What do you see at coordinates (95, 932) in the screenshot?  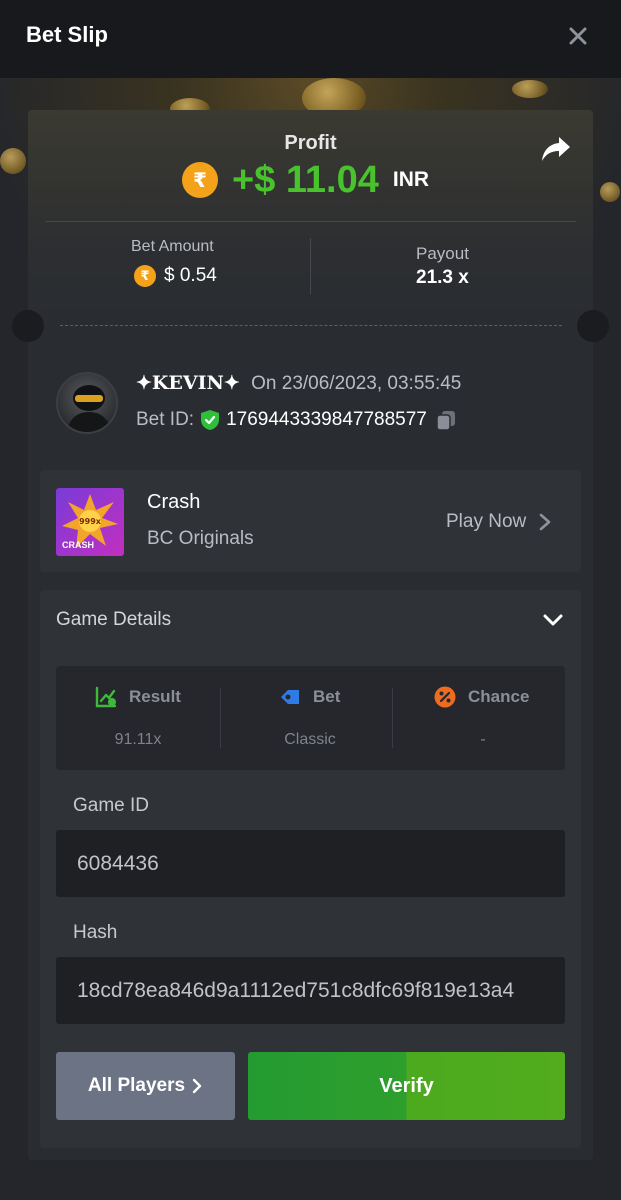 I see `hash-label: Hash` at bounding box center [95, 932].